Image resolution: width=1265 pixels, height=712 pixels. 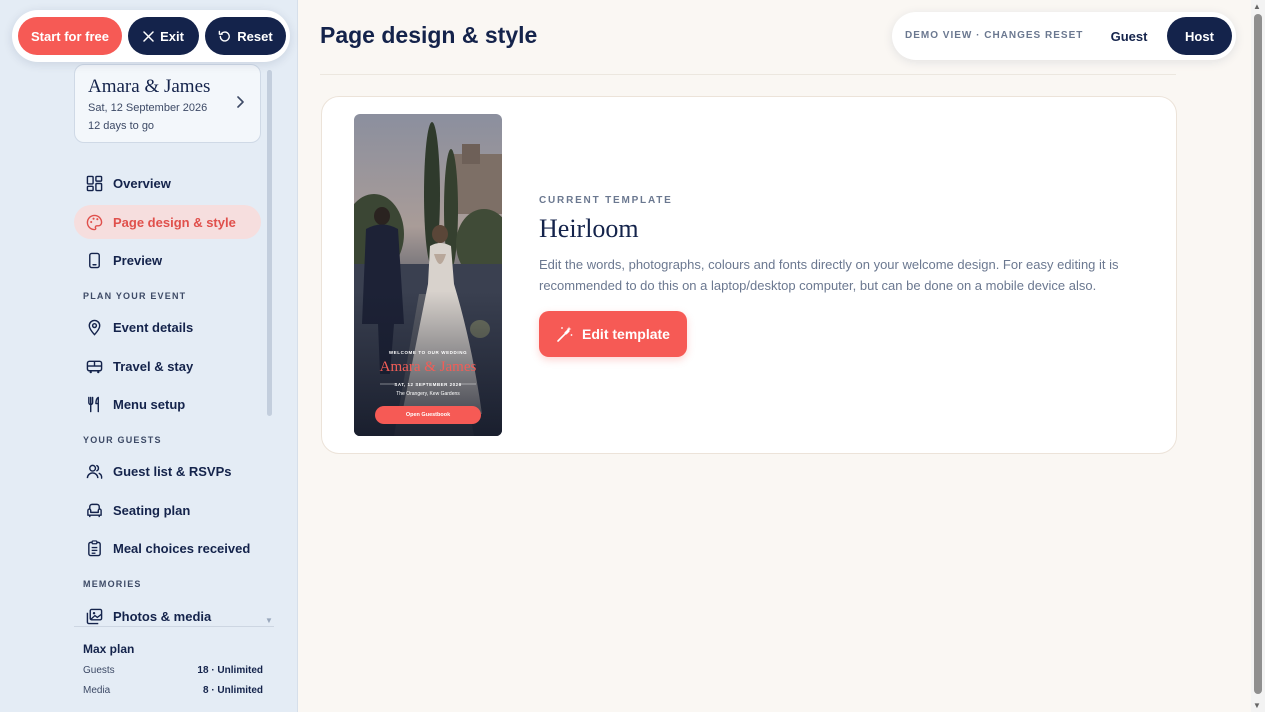 I want to click on preview-open-guestbook-button: Open Guestbook, so click(x=428, y=415).